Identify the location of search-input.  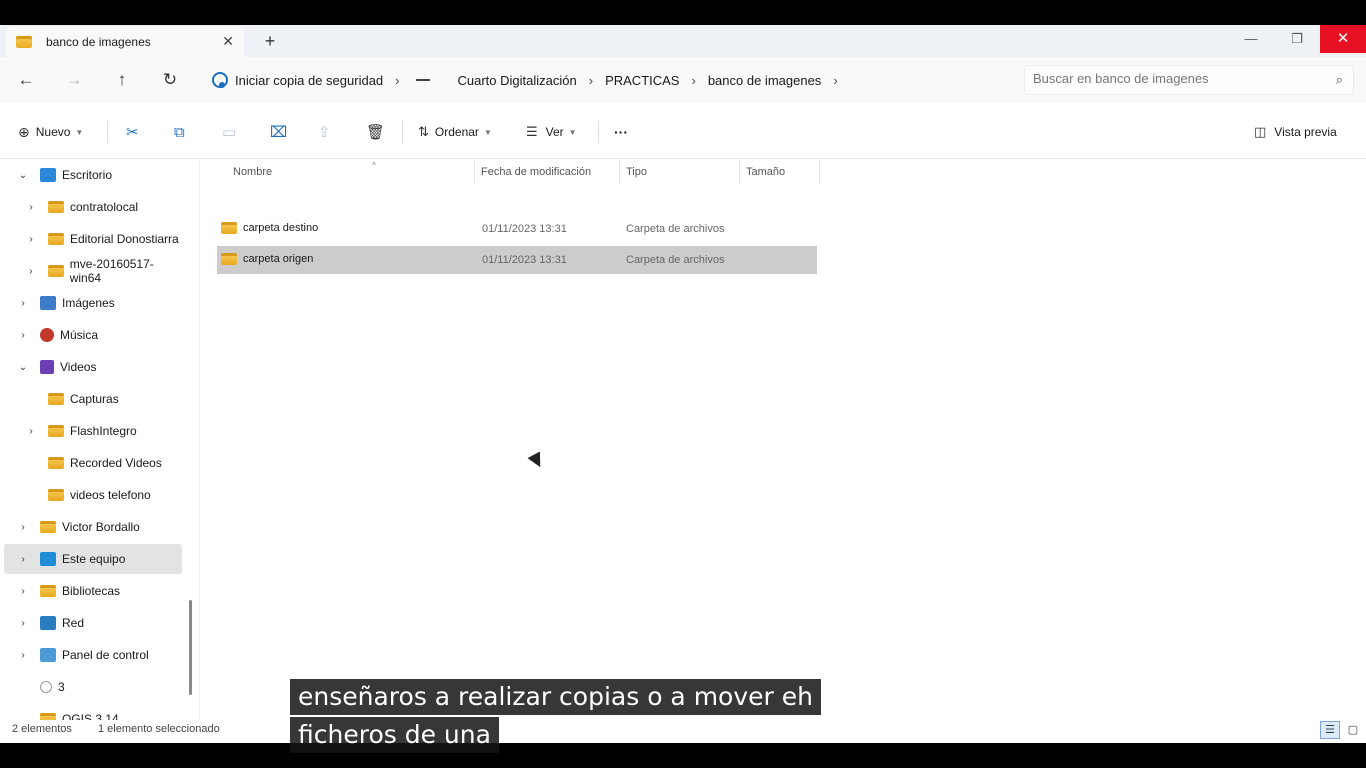
(1173, 78).